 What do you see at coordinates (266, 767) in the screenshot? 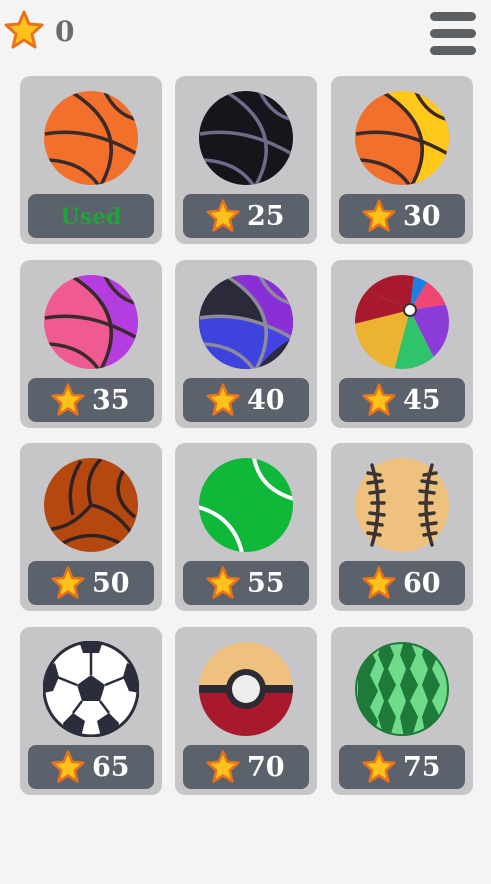
I see `item-price-label: 70` at bounding box center [266, 767].